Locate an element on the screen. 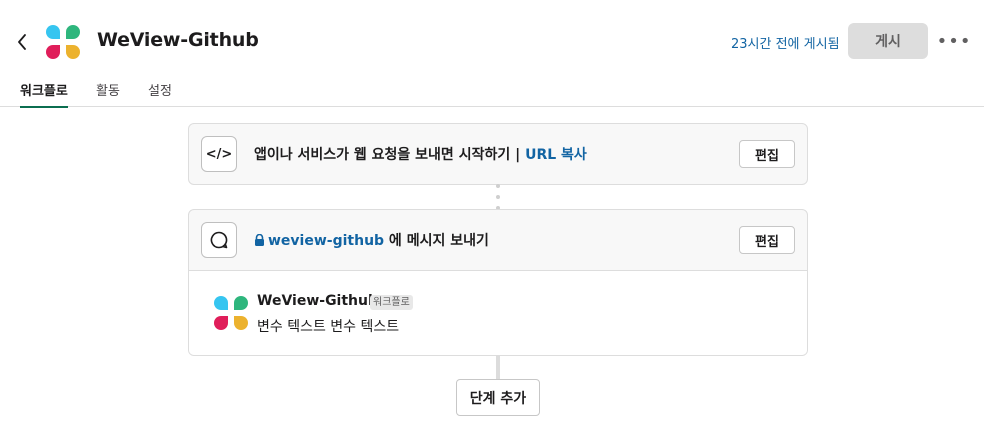 Image resolution: width=1003 pixels, height=433 pixels. tab-workflow: 워크플로 is located at coordinates (44, 94).